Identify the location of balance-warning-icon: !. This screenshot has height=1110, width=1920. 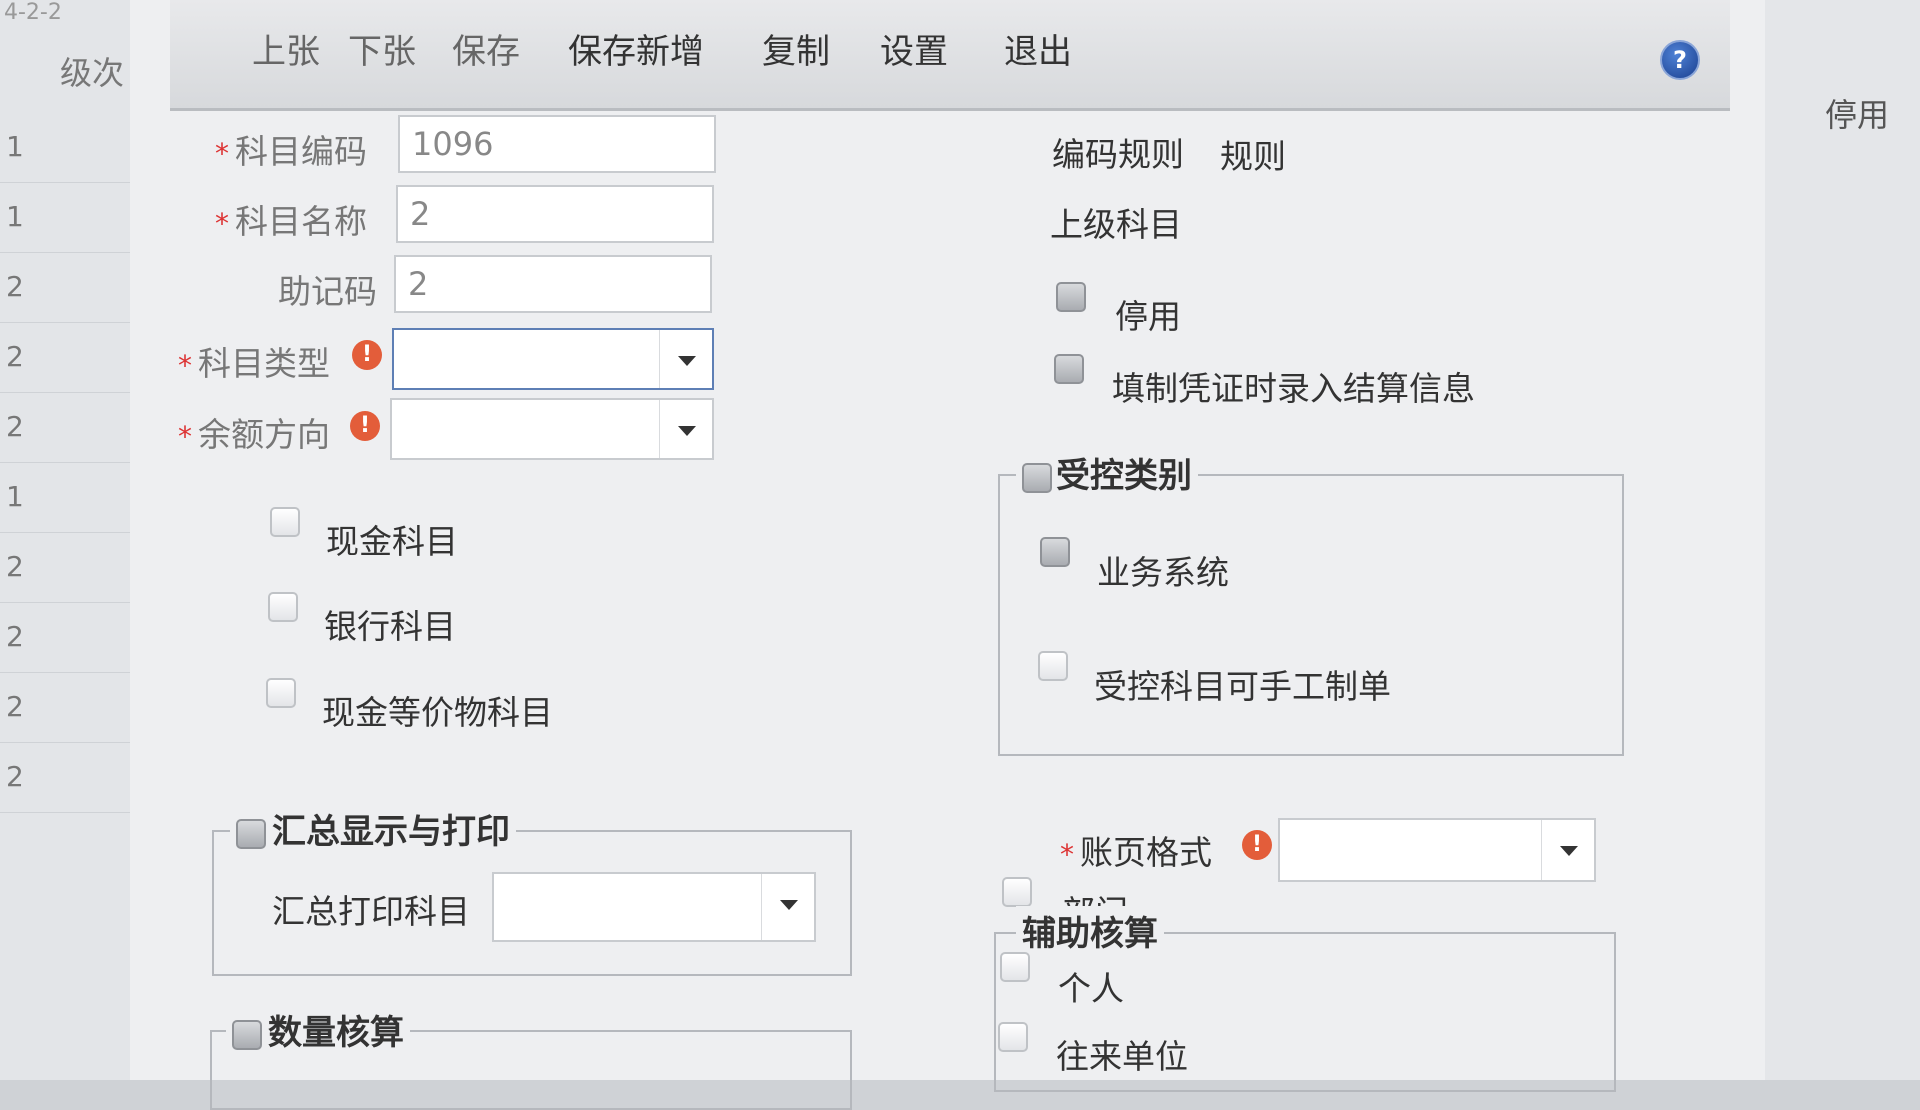
(365, 426).